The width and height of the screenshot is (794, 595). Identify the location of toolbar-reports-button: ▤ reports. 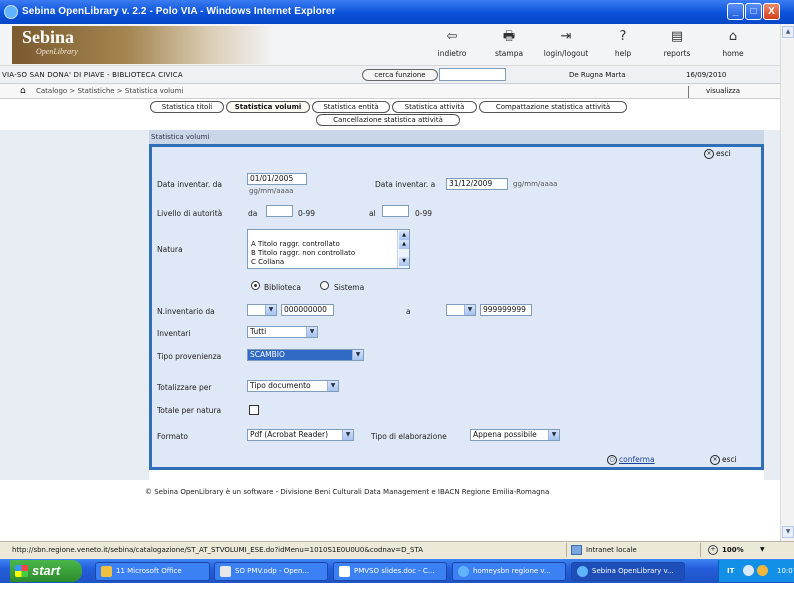
(677, 44).